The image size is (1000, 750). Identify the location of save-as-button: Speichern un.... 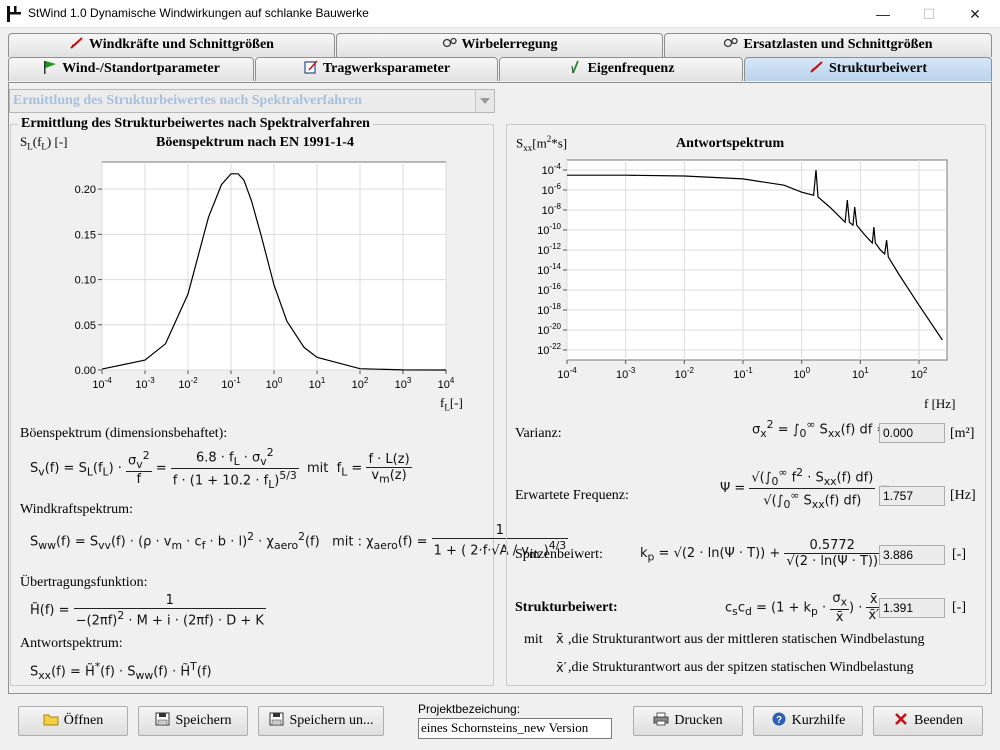
(321, 721).